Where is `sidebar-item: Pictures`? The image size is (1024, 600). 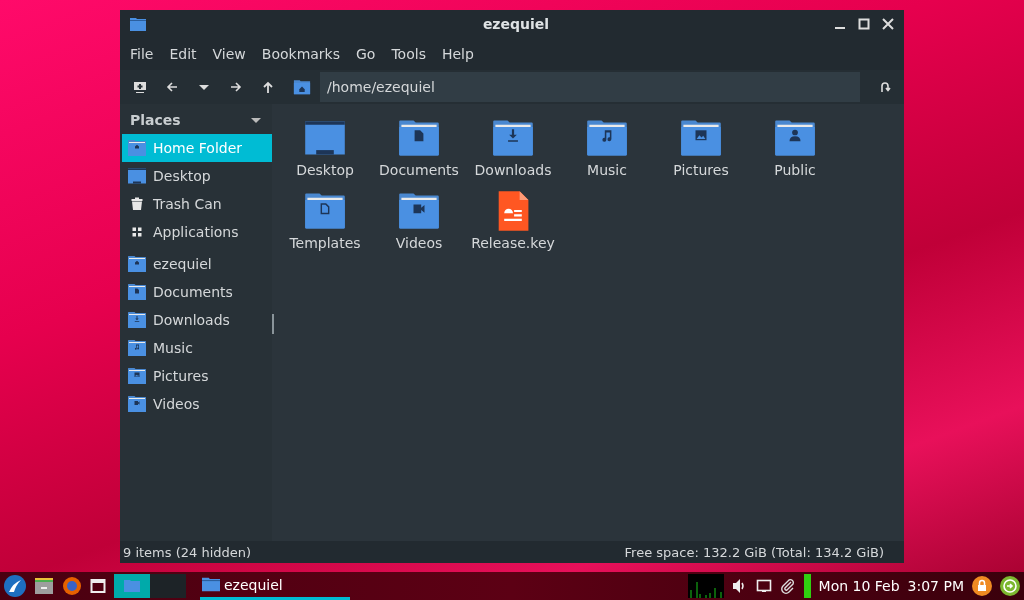 sidebar-item: Pictures is located at coordinates (197, 376).